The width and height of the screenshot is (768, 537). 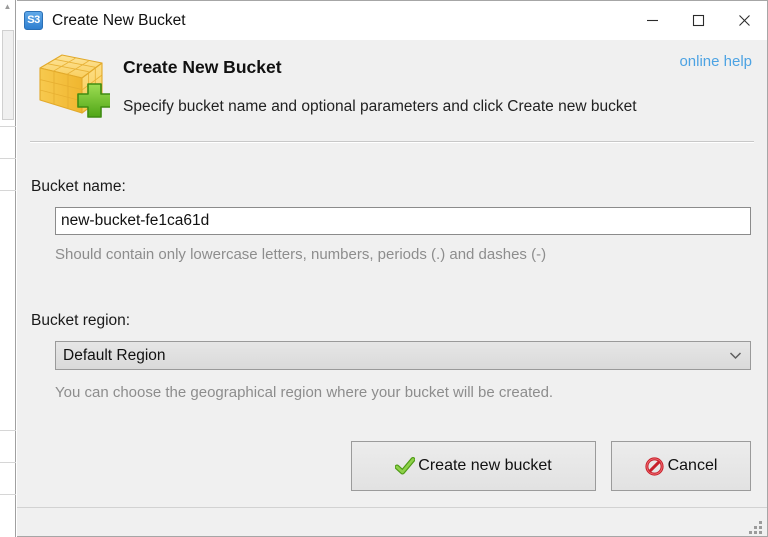 I want to click on chevron-down-icon, so click(x=735, y=355).